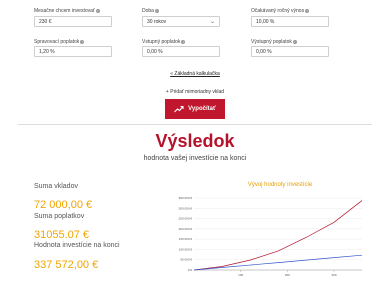  I want to click on fees-value: 31055.07 €, so click(62, 235).